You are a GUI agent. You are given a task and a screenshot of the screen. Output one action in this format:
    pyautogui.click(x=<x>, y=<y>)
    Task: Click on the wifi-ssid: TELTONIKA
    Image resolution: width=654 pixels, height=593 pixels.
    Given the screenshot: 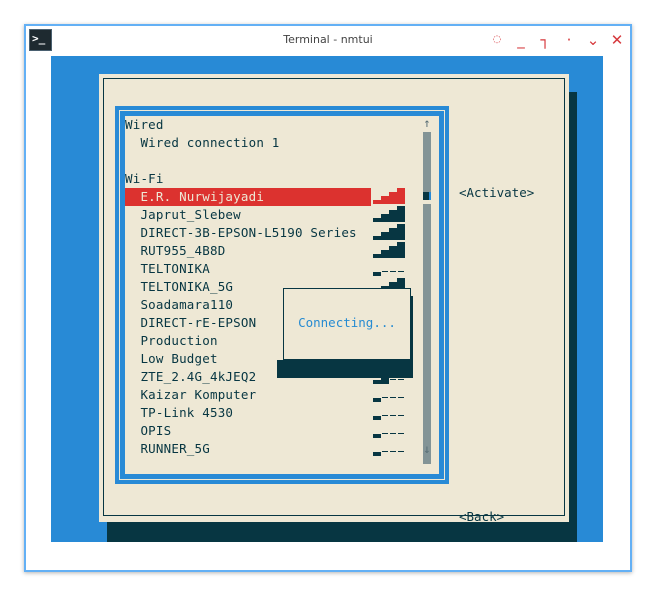 What is the action you would take?
    pyautogui.click(x=175, y=268)
    